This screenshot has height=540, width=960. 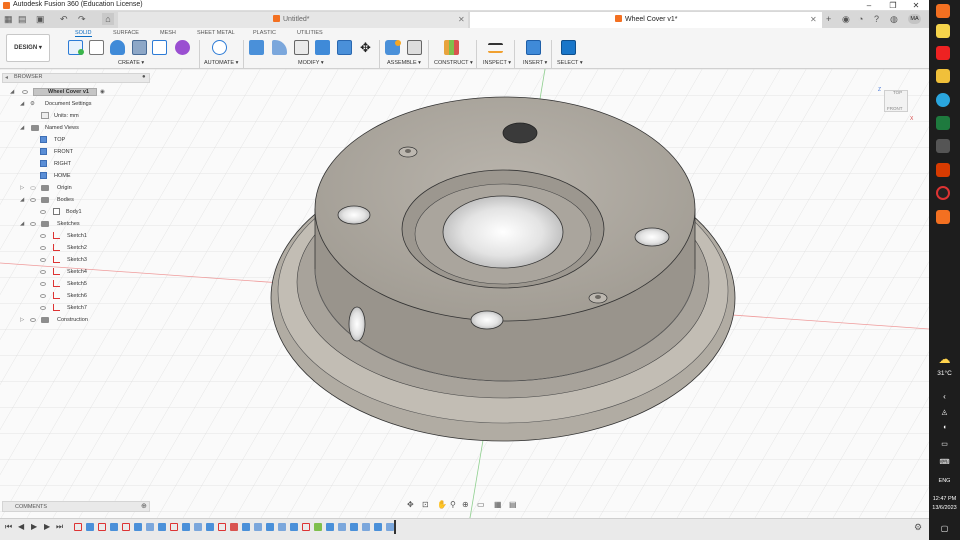 I want to click on maximize-icon: ❐, so click(x=893, y=5).